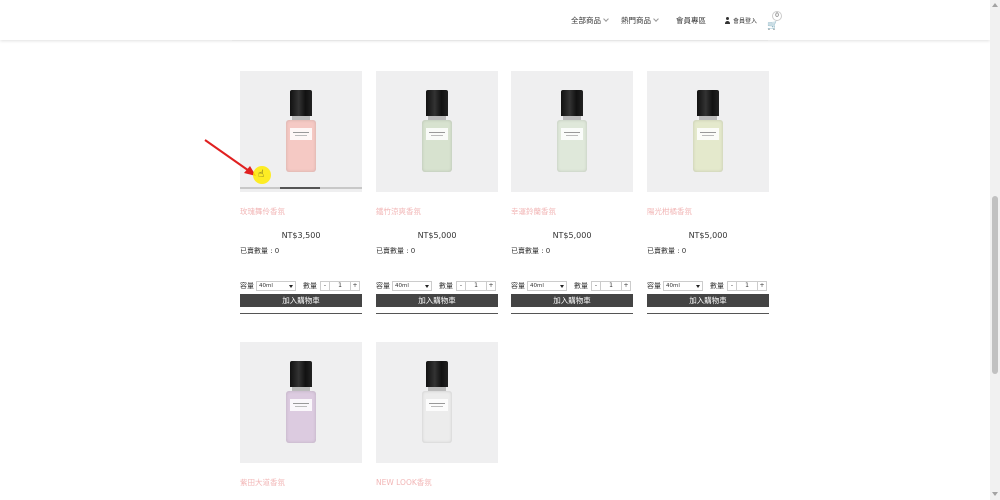  I want to click on hand-cursor-icon: ☝, so click(261, 174).